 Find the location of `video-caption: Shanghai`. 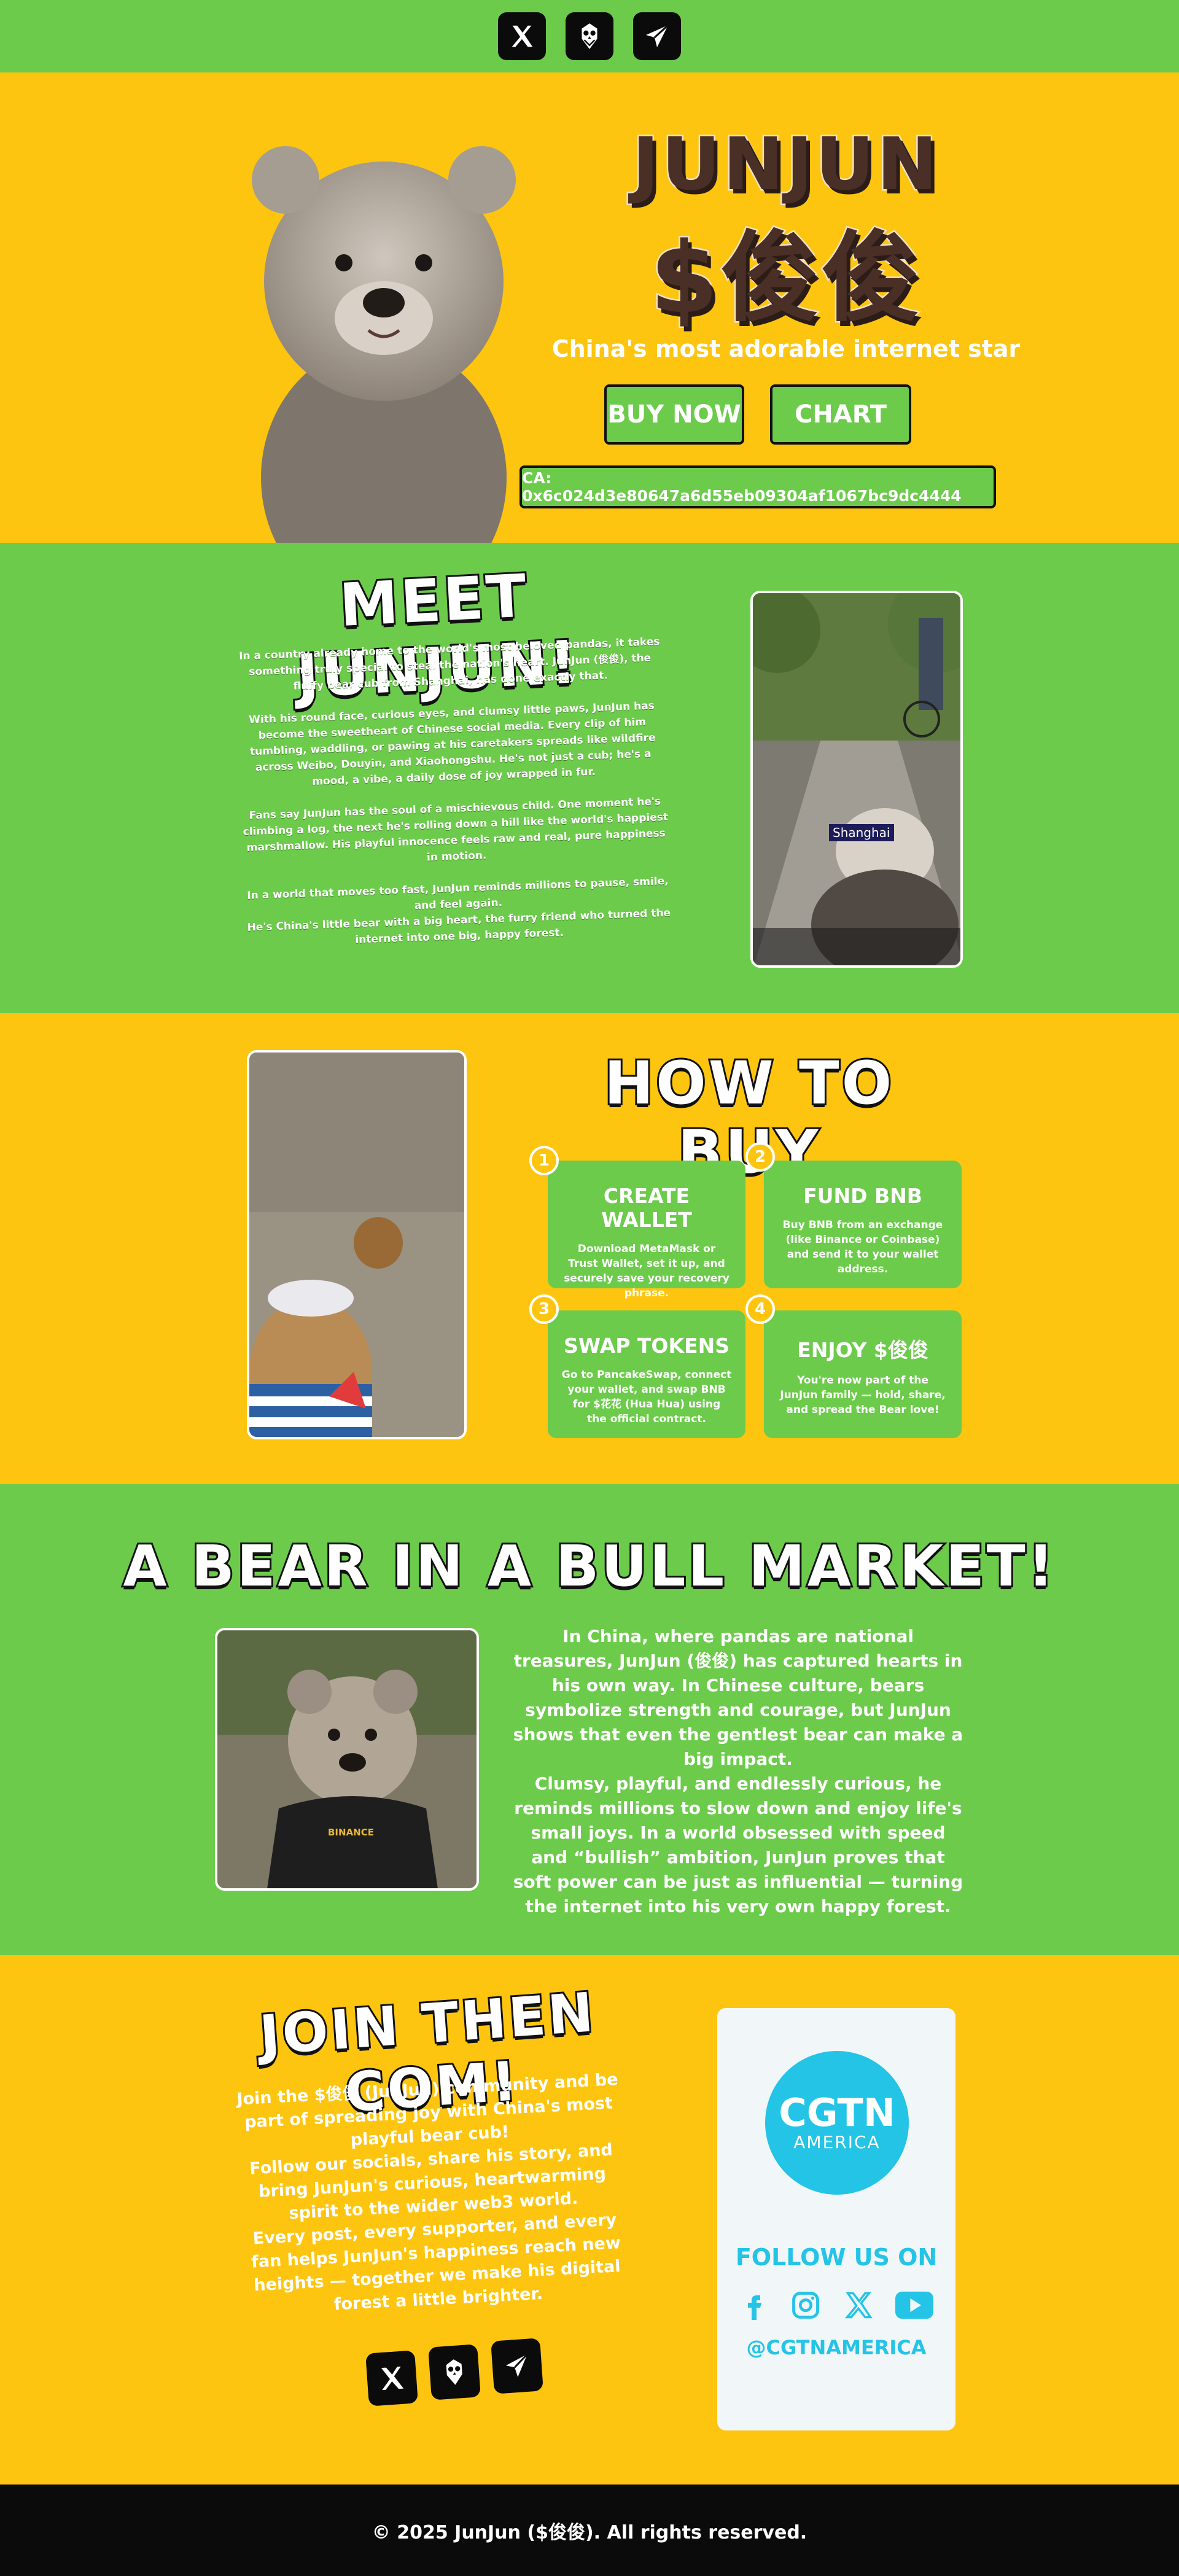

video-caption: Shanghai is located at coordinates (861, 832).